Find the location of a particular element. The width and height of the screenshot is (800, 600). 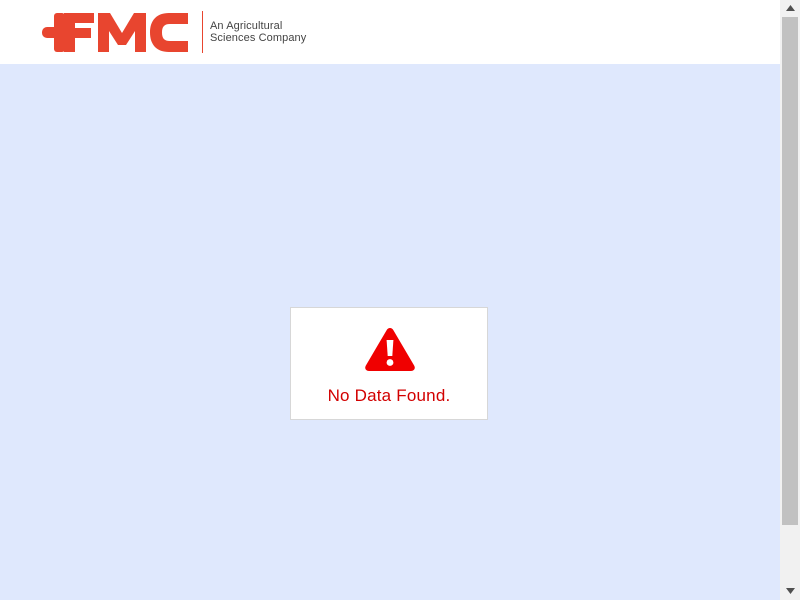

fmc-logo: An Agricultural Sciences Company is located at coordinates (174, 32).